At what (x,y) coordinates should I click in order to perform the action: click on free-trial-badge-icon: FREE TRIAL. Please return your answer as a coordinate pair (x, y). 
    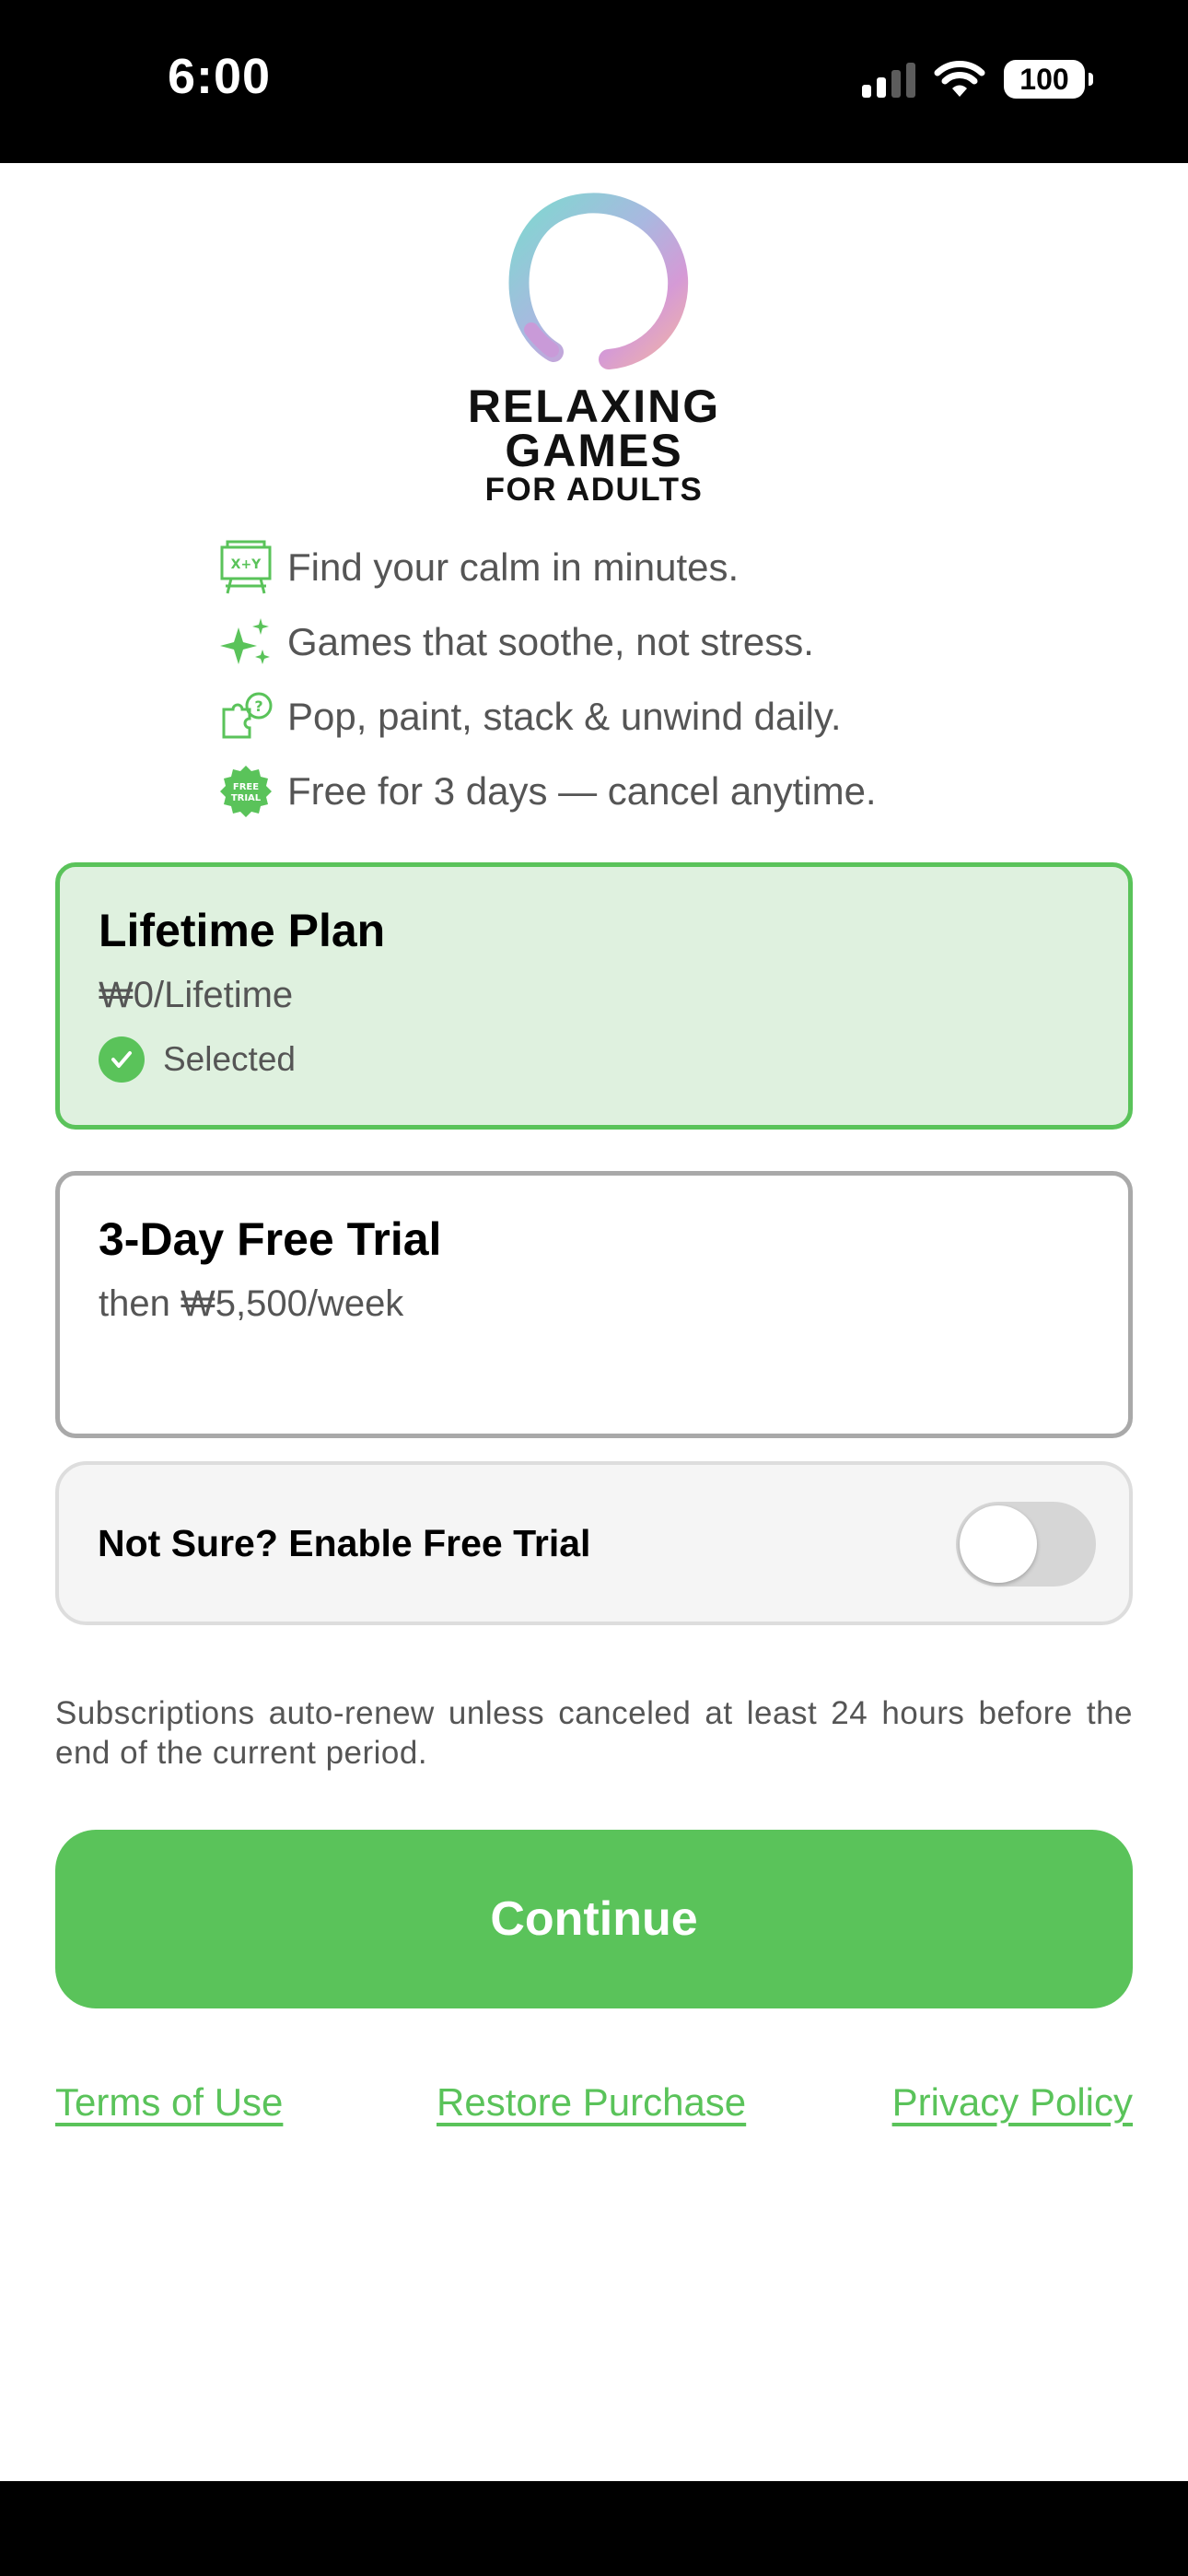
    Looking at the image, I should click on (246, 791).